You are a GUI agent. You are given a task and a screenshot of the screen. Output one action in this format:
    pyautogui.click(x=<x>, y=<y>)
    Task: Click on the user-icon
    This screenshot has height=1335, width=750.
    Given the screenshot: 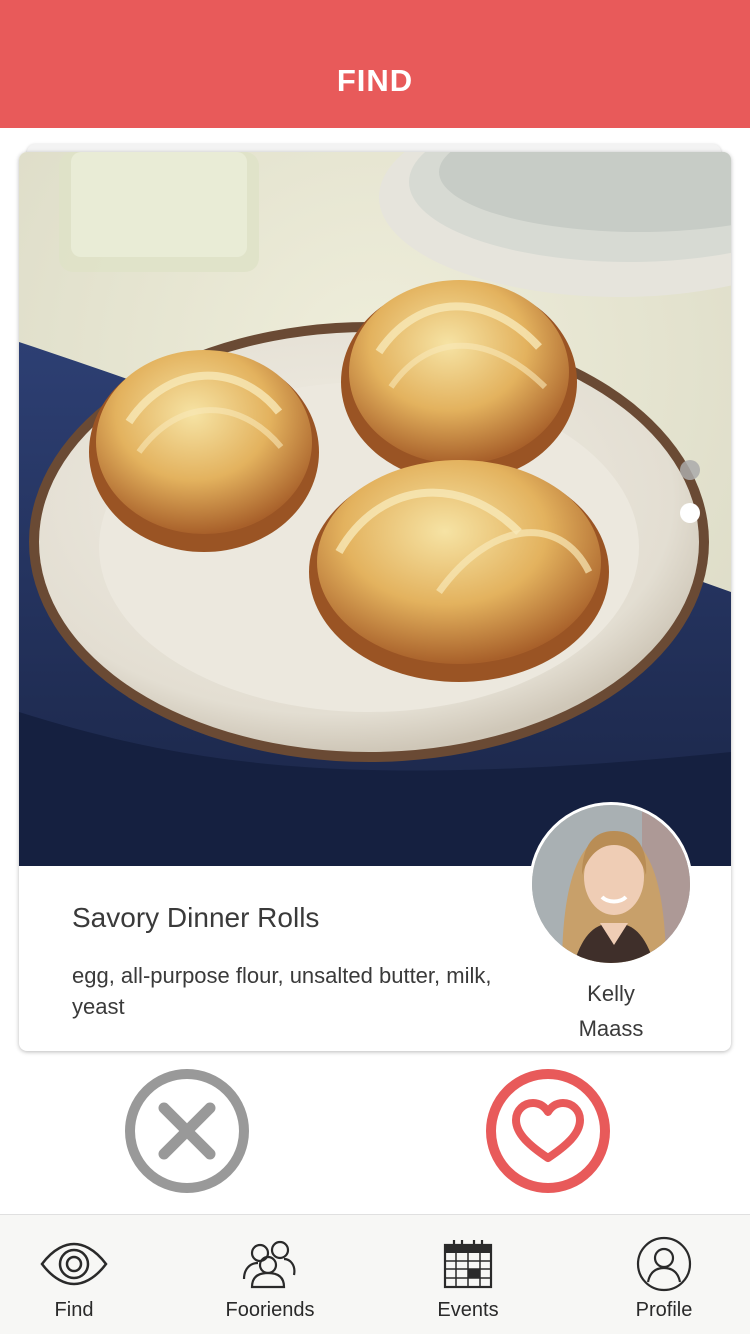 What is the action you would take?
    pyautogui.click(x=664, y=1264)
    